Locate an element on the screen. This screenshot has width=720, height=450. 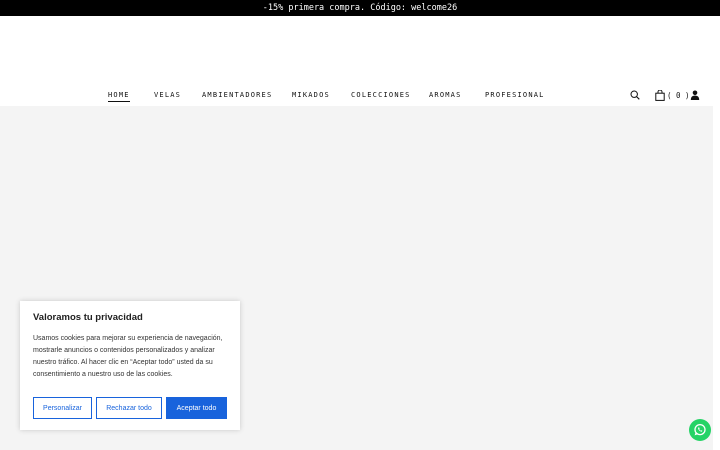
user-icon is located at coordinates (695, 95).